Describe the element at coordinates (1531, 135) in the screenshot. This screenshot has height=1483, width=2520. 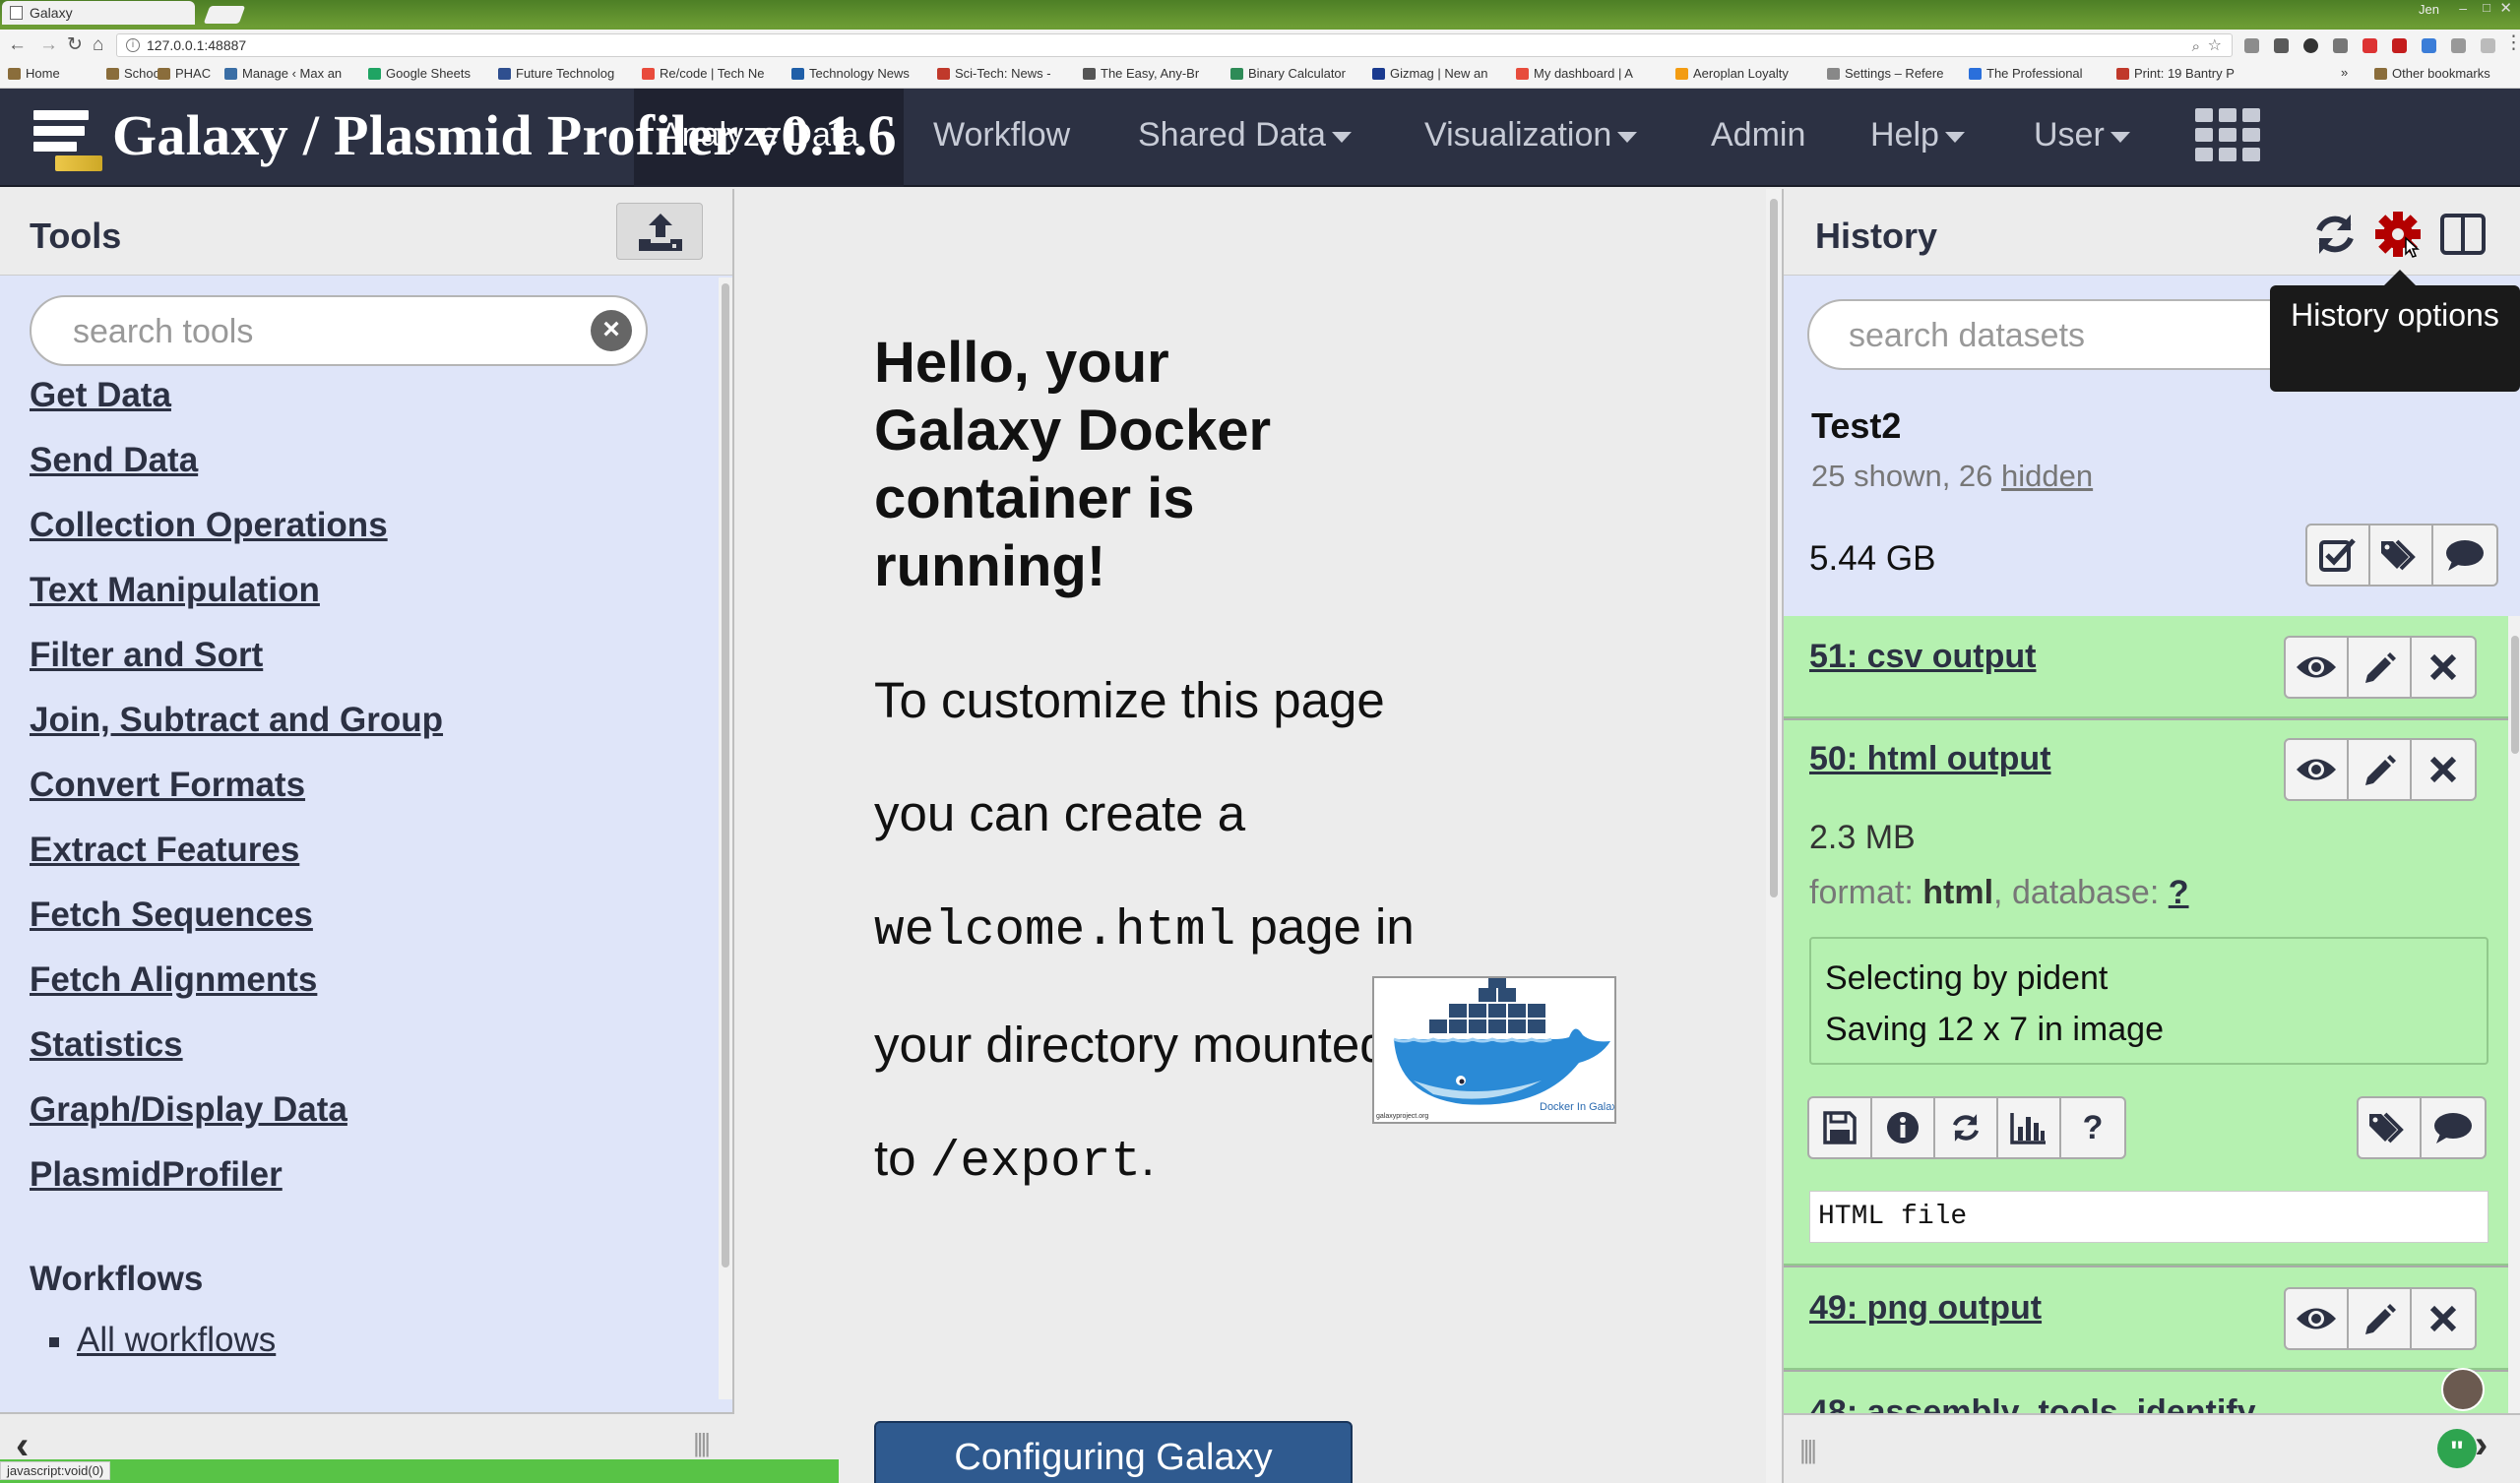
I see `tab-visualization: Visualization` at that location.